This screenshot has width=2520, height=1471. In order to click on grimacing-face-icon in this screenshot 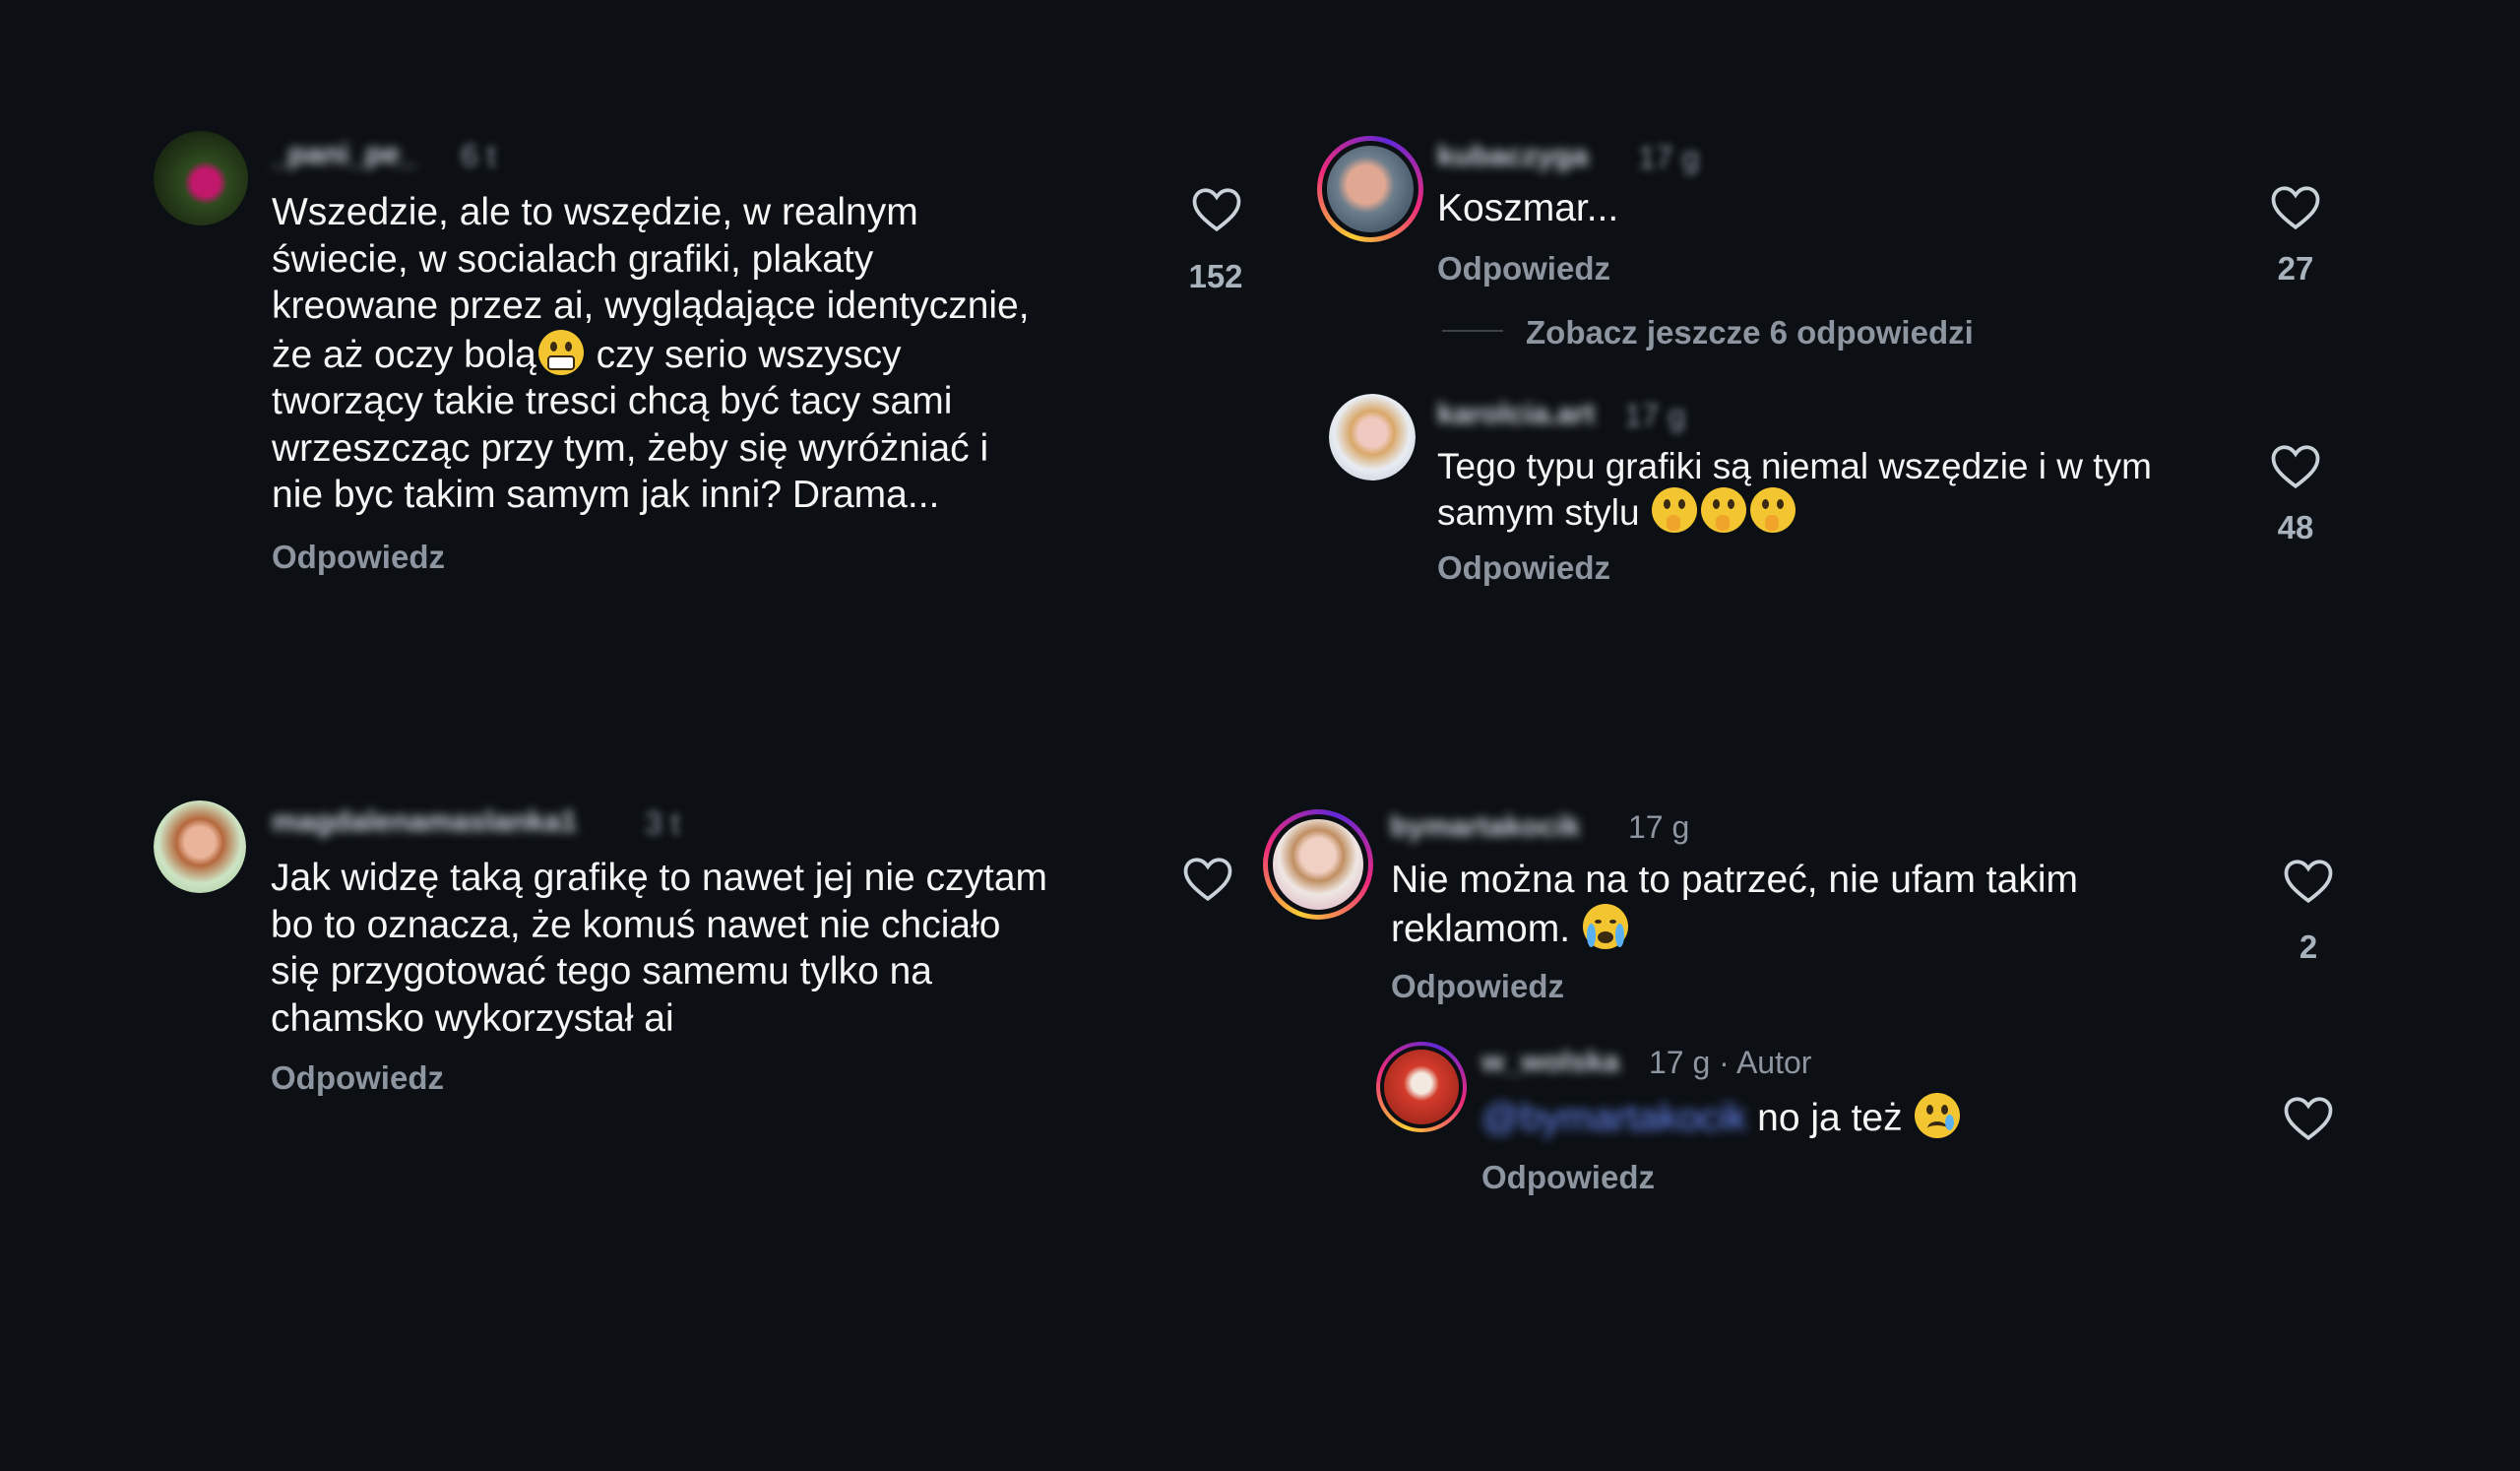, I will do `click(560, 352)`.